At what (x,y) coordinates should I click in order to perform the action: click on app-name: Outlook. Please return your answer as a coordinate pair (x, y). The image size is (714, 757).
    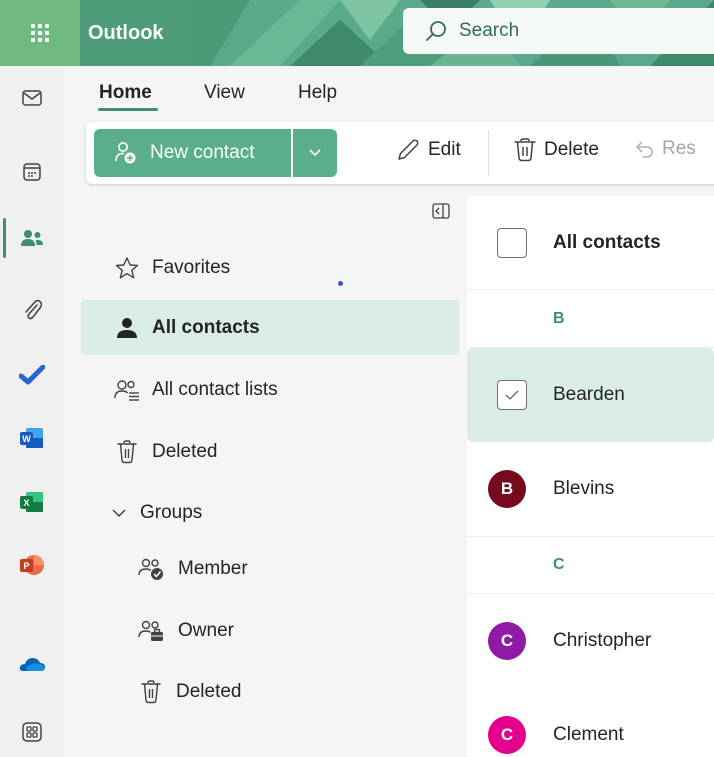
    Looking at the image, I should click on (135, 33).